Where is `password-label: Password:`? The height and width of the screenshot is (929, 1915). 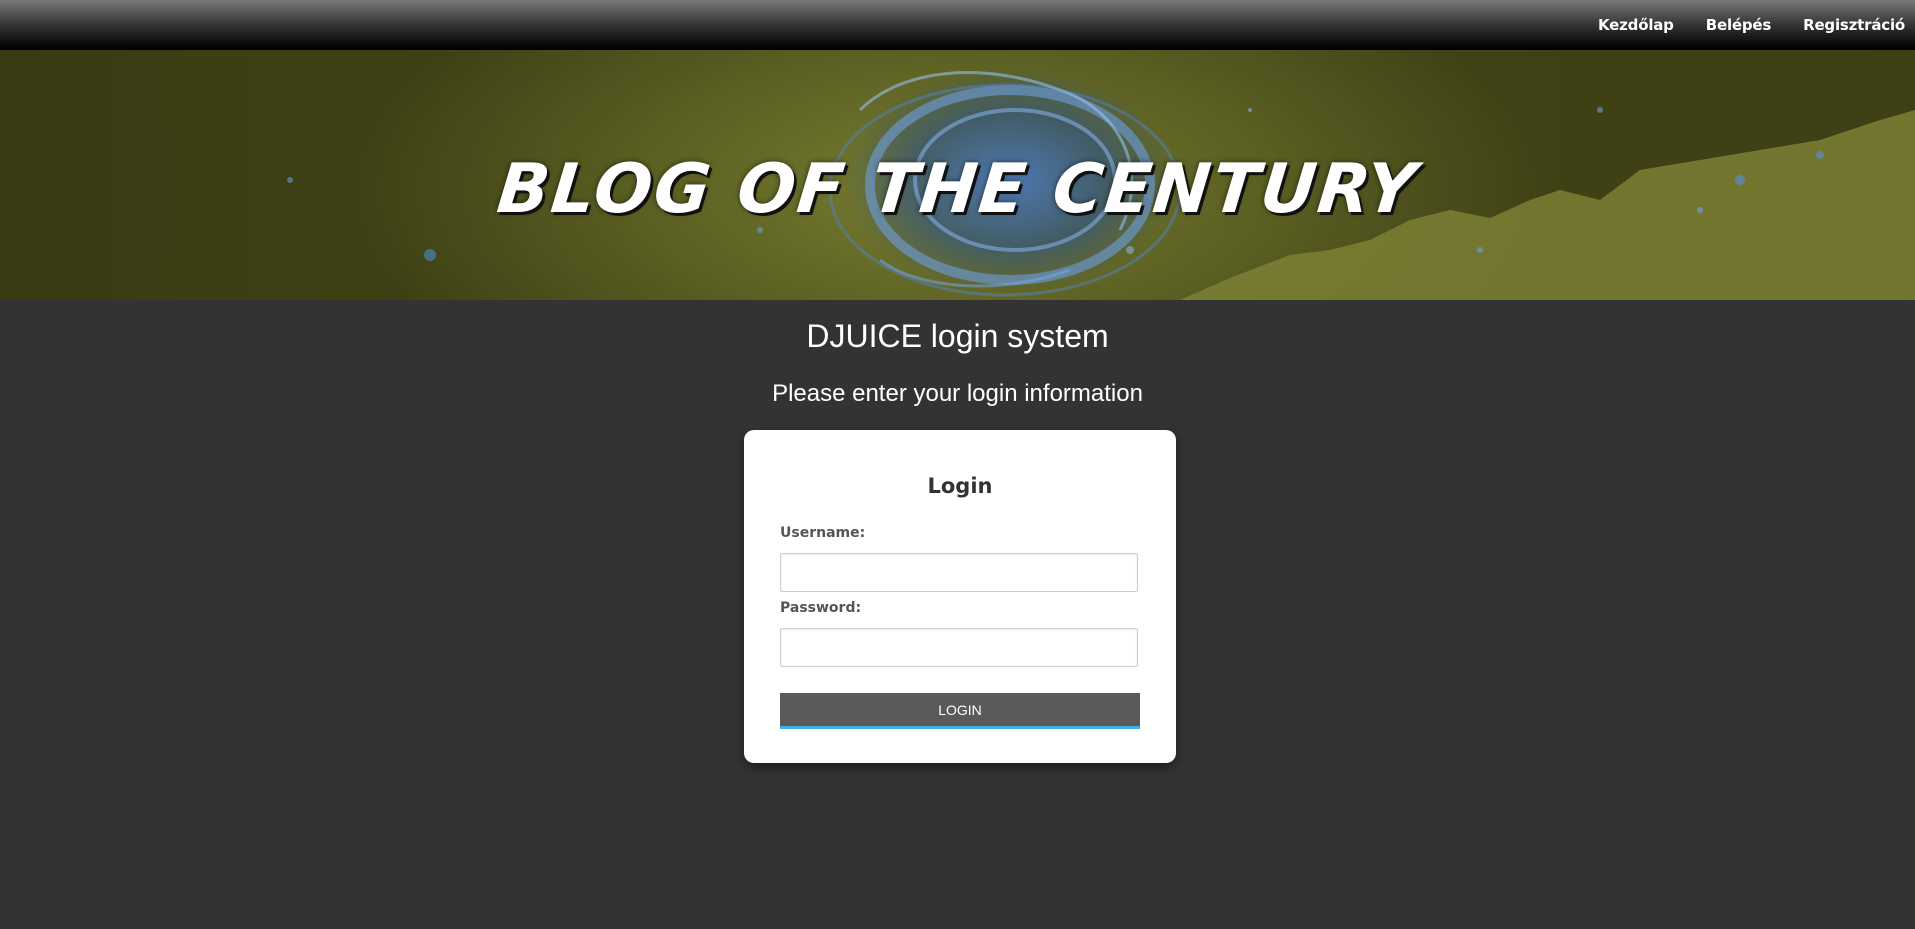 password-label: Password: is located at coordinates (821, 608).